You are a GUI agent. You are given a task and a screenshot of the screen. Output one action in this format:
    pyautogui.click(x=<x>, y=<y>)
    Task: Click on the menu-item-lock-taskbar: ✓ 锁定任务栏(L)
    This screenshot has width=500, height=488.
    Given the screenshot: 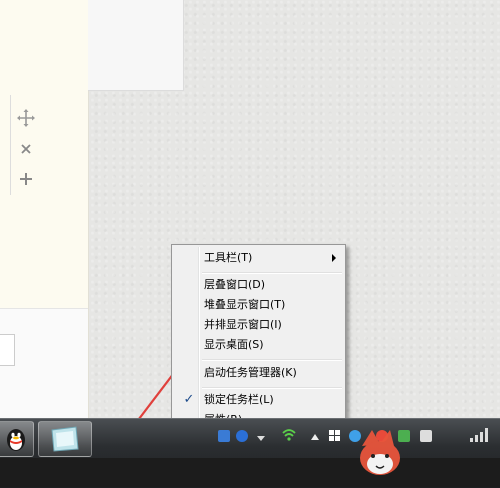 What is the action you would take?
    pyautogui.click(x=258, y=400)
    